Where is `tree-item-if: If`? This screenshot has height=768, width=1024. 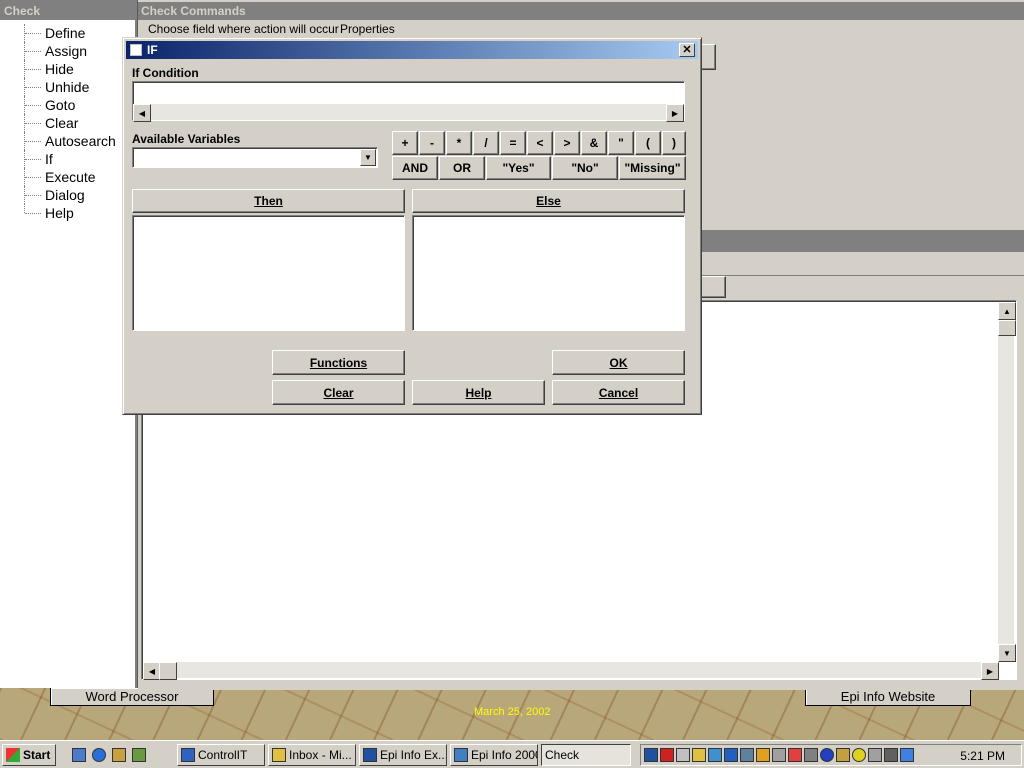 tree-item-if: If is located at coordinates (60, 159).